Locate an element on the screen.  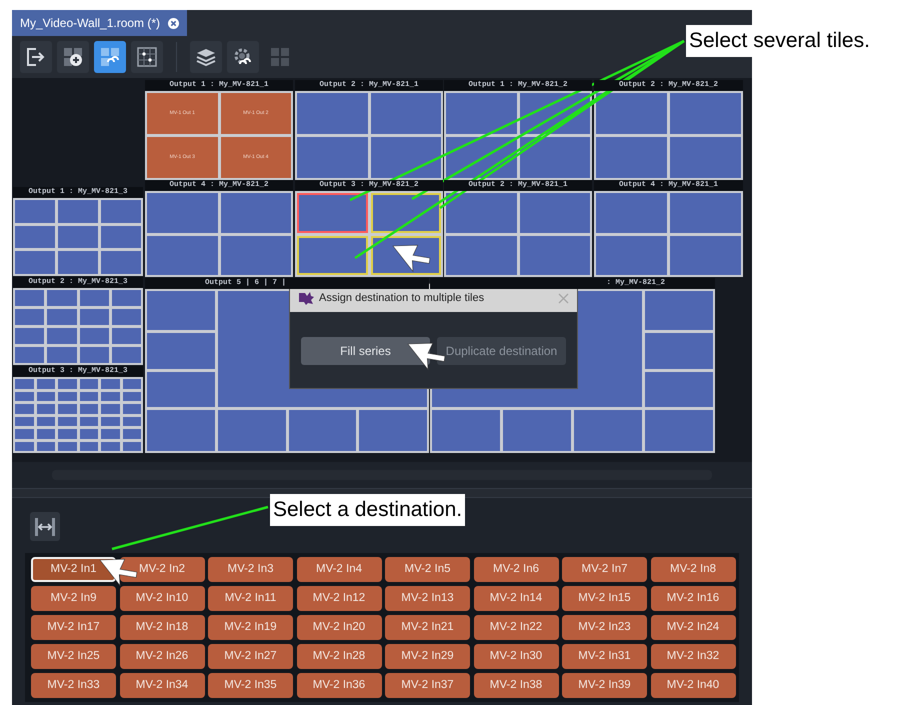
source-button: MV-2 In5 is located at coordinates (427, 569).